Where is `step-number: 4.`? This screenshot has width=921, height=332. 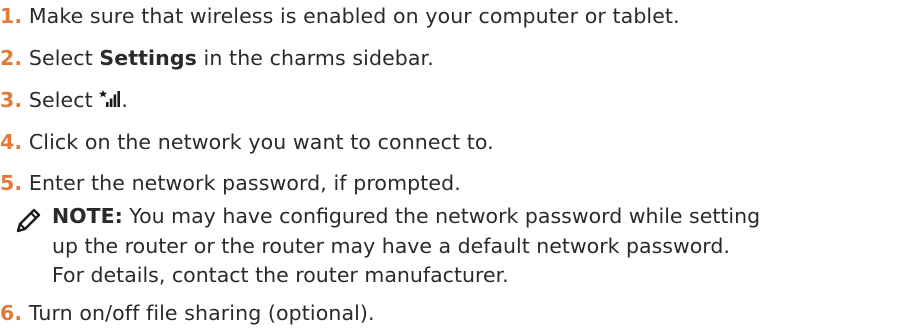
step-number: 4. is located at coordinates (11, 142).